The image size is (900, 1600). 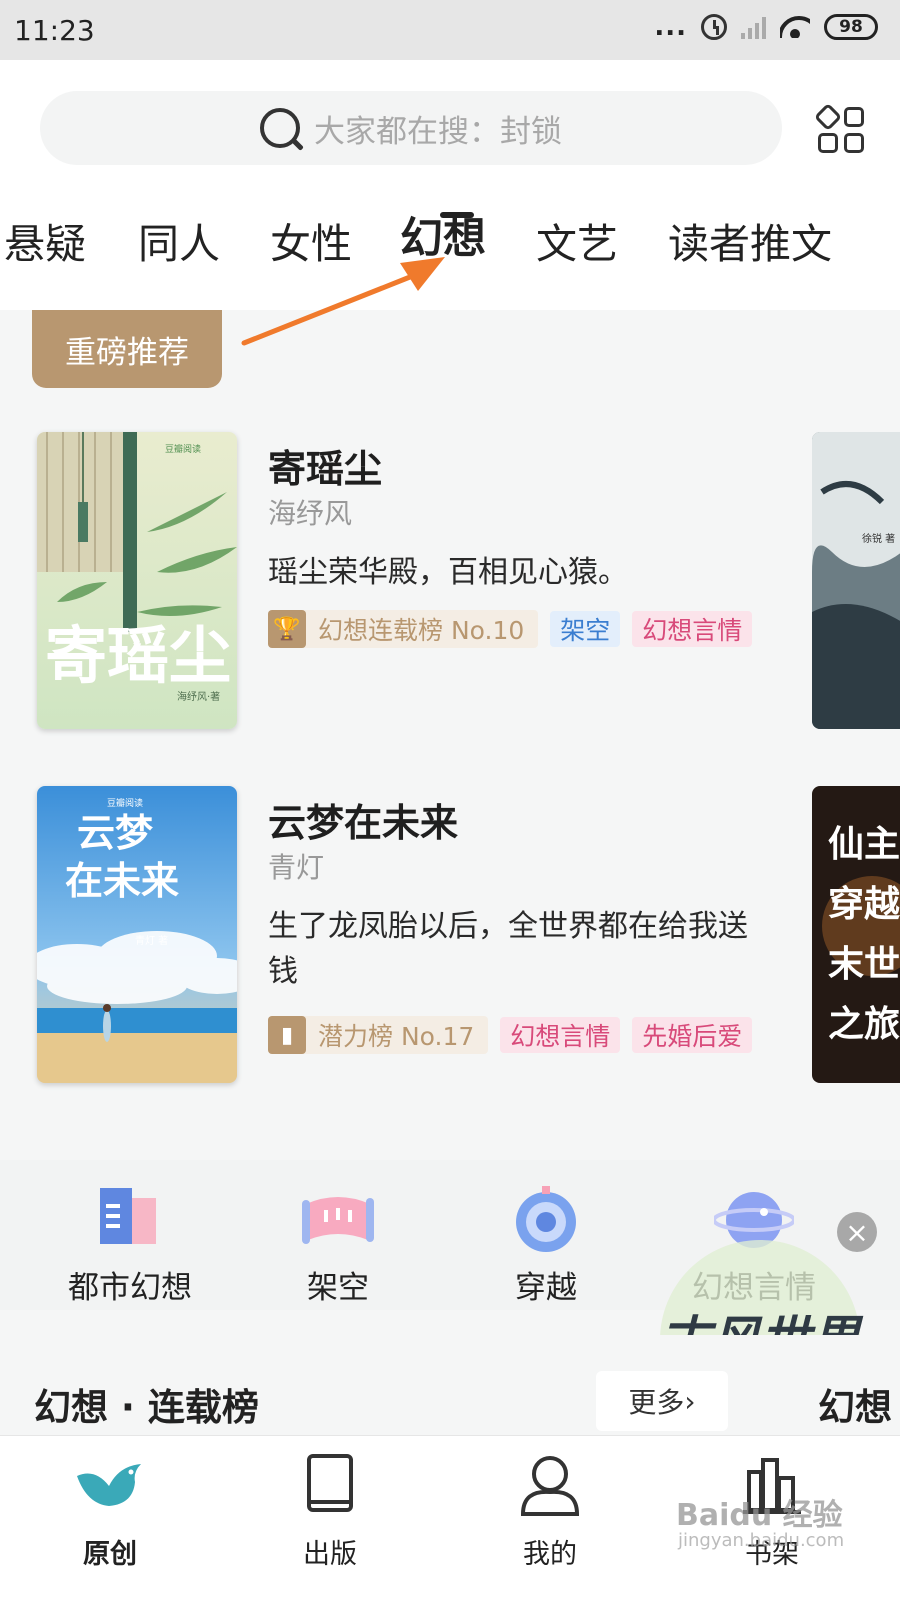 I want to click on ranking-title: 幻想 · 连载榜, so click(x=146, y=1407).